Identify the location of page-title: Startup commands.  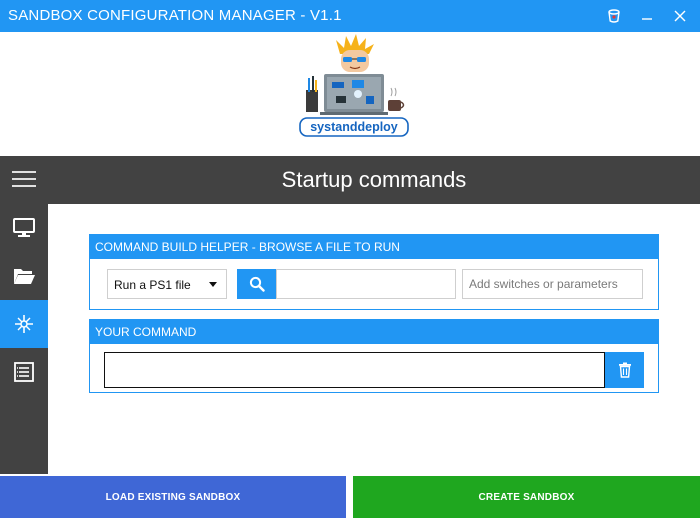
(374, 179).